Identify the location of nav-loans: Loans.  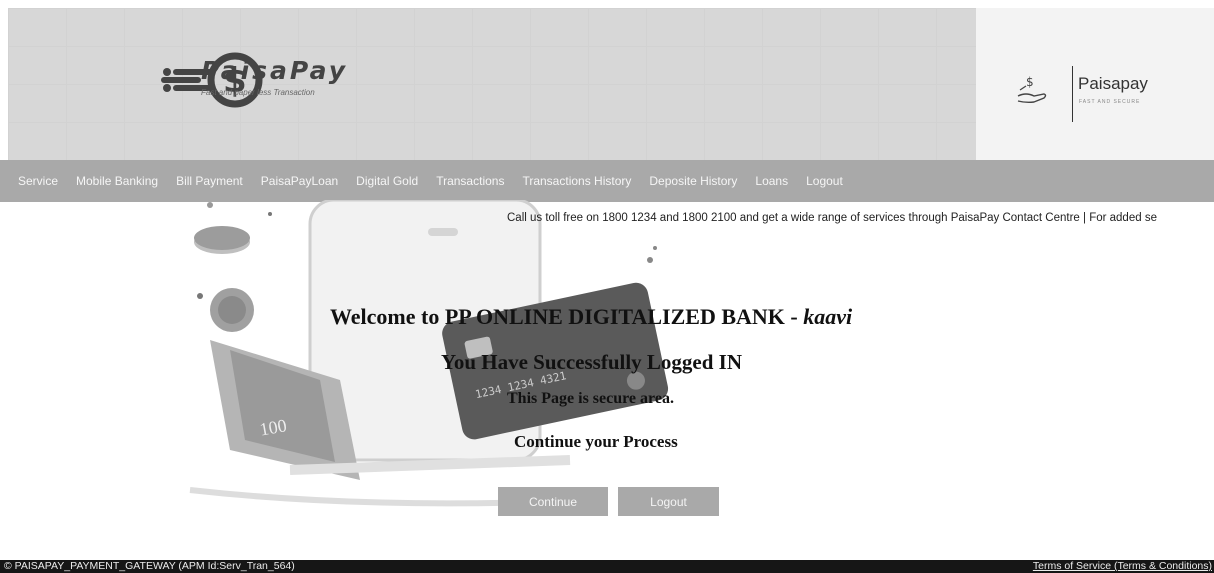
(771, 181).